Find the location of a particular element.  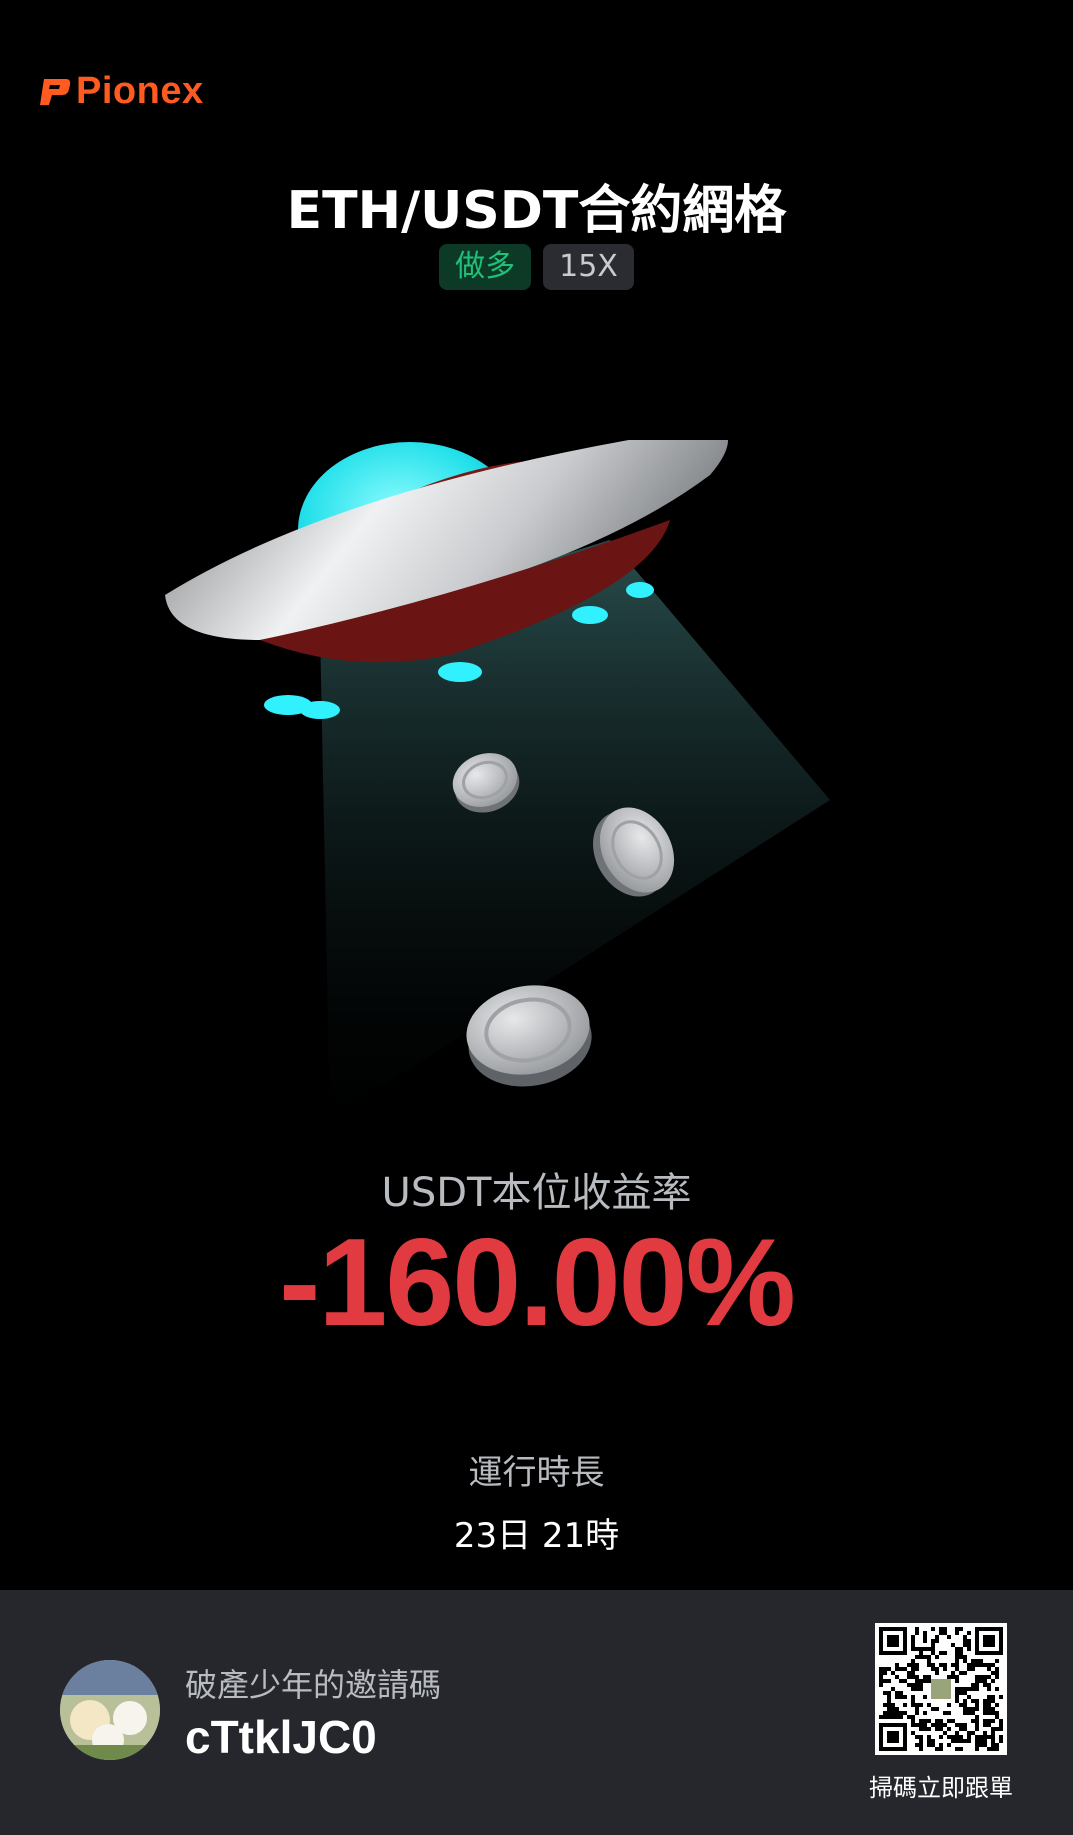

page-title: ETH/USDT合約網格 is located at coordinates (536, 211).